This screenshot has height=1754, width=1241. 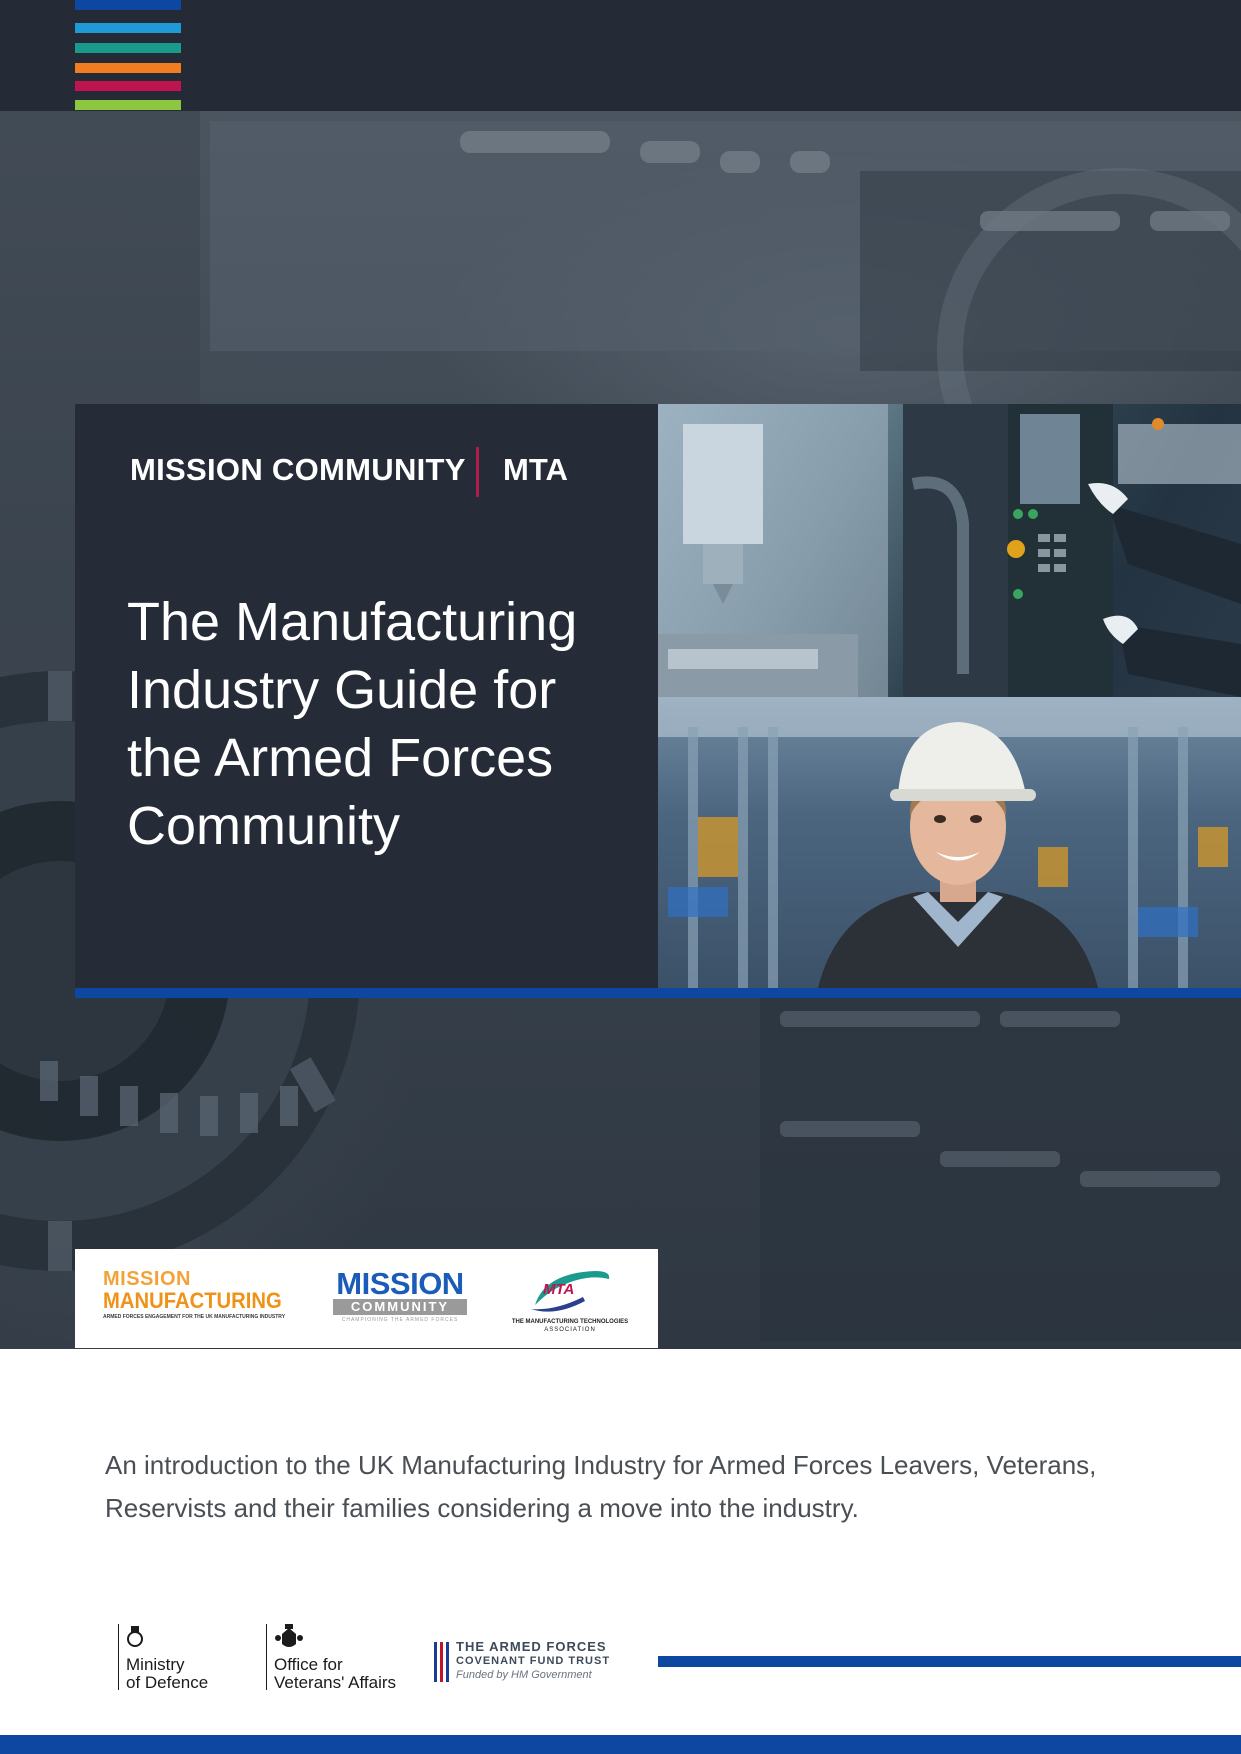 I want to click on mod-line2: of Defence, so click(x=167, y=1682).